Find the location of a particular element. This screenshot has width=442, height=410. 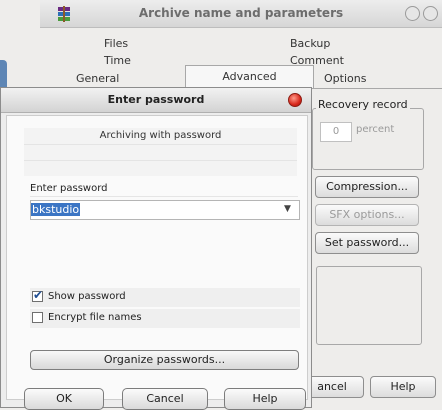

checkbox-box: ✔ is located at coordinates (38, 295).